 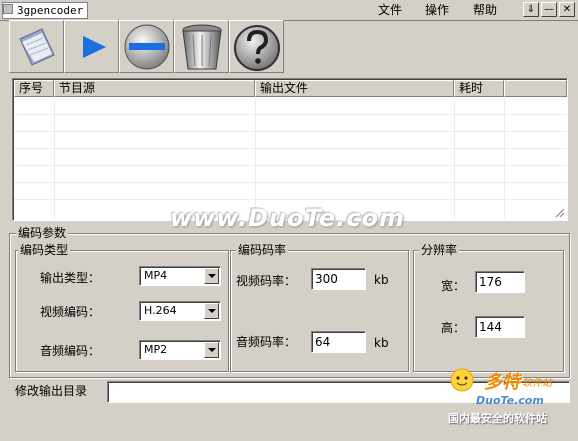 What do you see at coordinates (266, 342) in the screenshot?
I see `audio-bitrate-label: 音频码率：` at bounding box center [266, 342].